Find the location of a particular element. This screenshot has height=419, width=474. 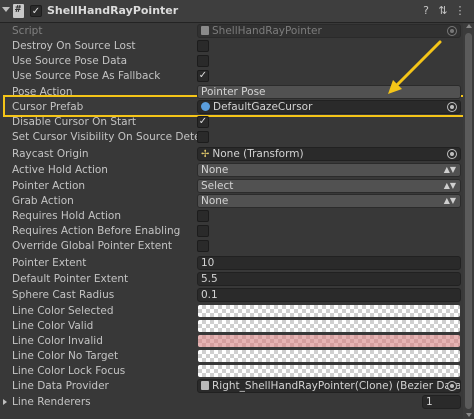

requires-hold-action-checkbox is located at coordinates (203, 216).